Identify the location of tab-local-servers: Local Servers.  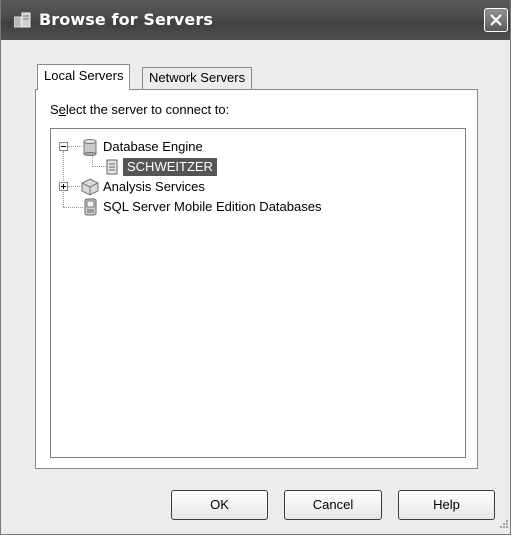
(84, 77).